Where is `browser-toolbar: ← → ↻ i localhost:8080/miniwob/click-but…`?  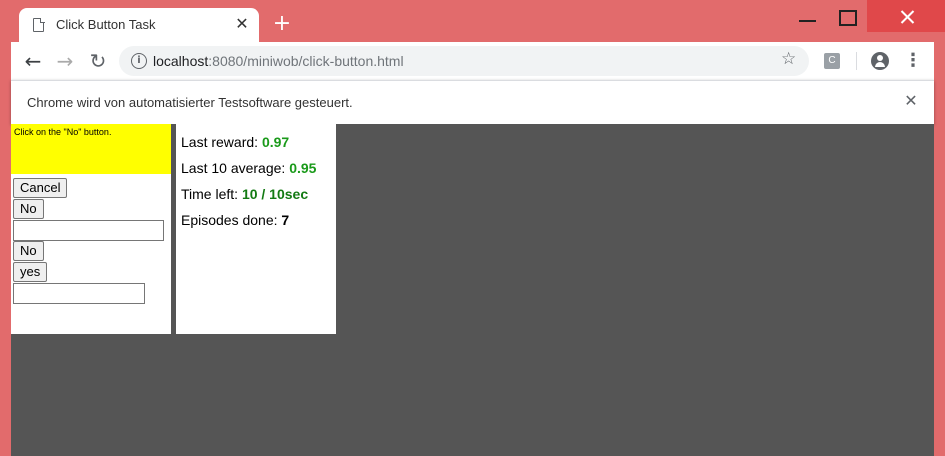 browser-toolbar: ← → ↻ i localhost:8080/miniwob/click-but… is located at coordinates (472, 61).